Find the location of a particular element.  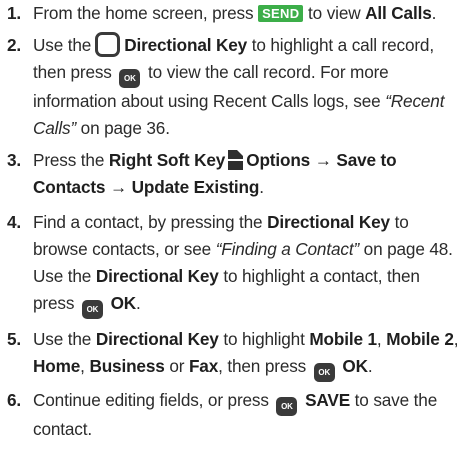

text-run: Continue editing fields, or press is located at coordinates (151, 400).